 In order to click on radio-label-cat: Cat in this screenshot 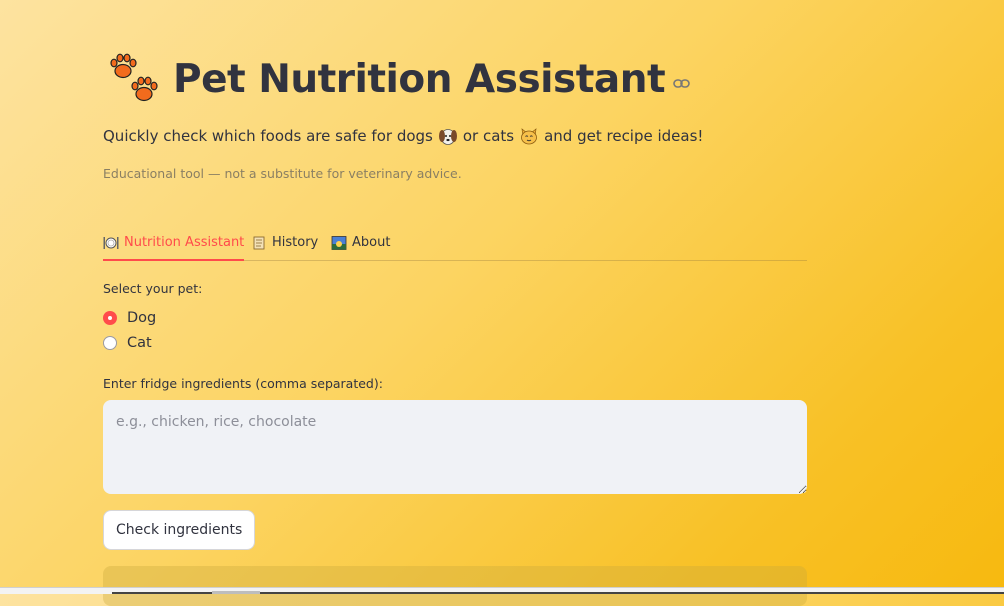, I will do `click(139, 343)`.